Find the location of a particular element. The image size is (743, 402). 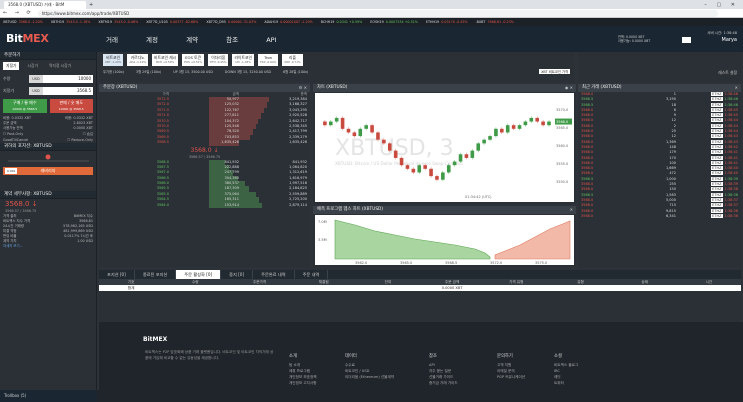

contract-expiry: DOWN 3월 15, 3250.00 USD is located at coordinates (248, 71).